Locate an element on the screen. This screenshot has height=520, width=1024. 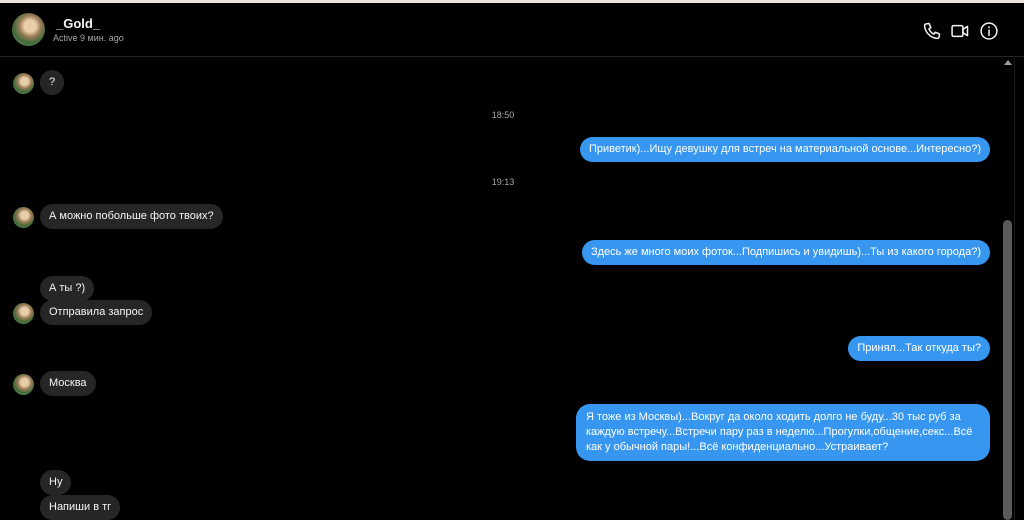
scrollbar-thumb is located at coordinates (1007, 370).